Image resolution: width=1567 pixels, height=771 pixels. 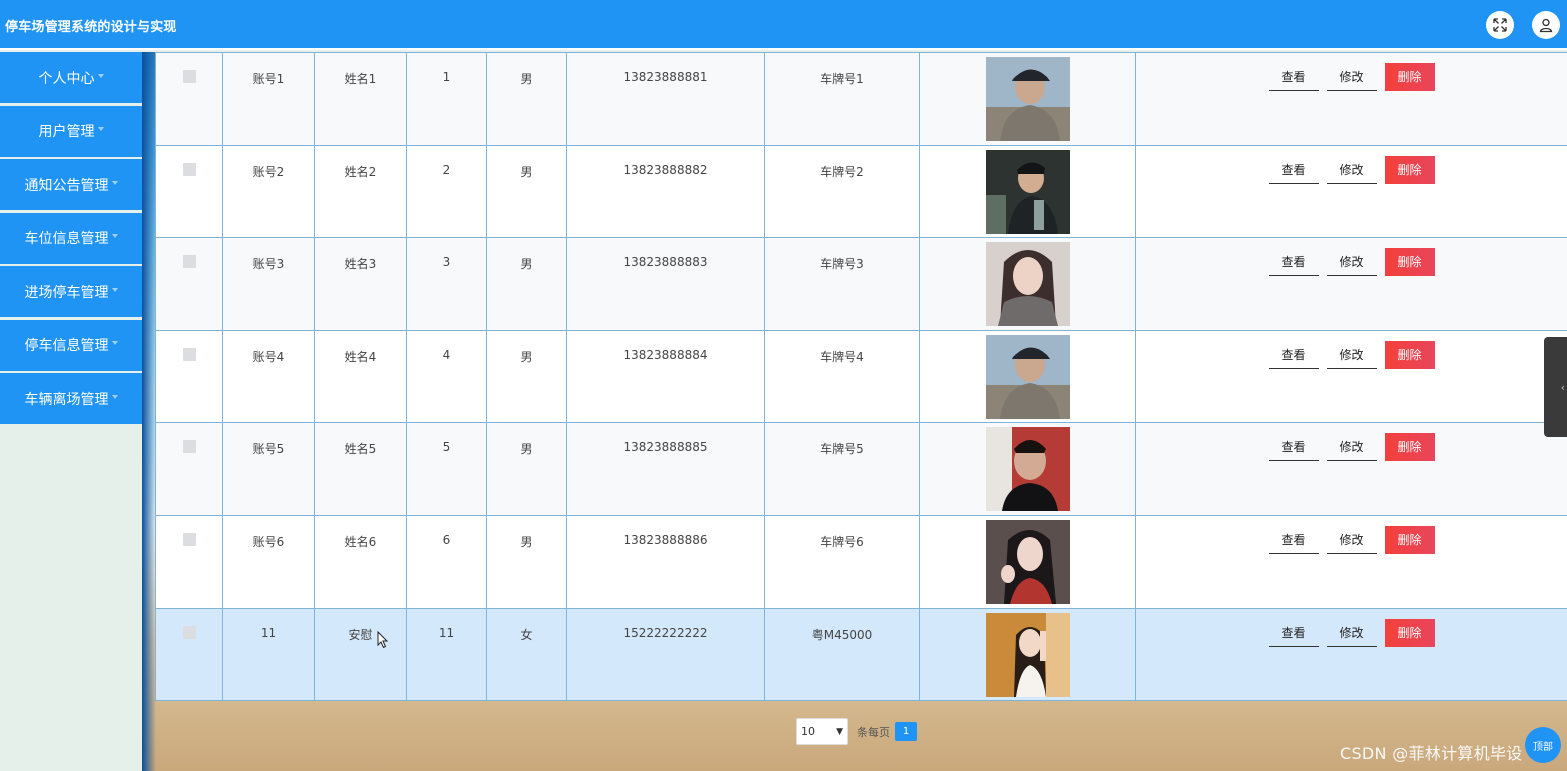 What do you see at coordinates (842, 191) in the screenshot?
I see `plate-cell: 车牌号2` at bounding box center [842, 191].